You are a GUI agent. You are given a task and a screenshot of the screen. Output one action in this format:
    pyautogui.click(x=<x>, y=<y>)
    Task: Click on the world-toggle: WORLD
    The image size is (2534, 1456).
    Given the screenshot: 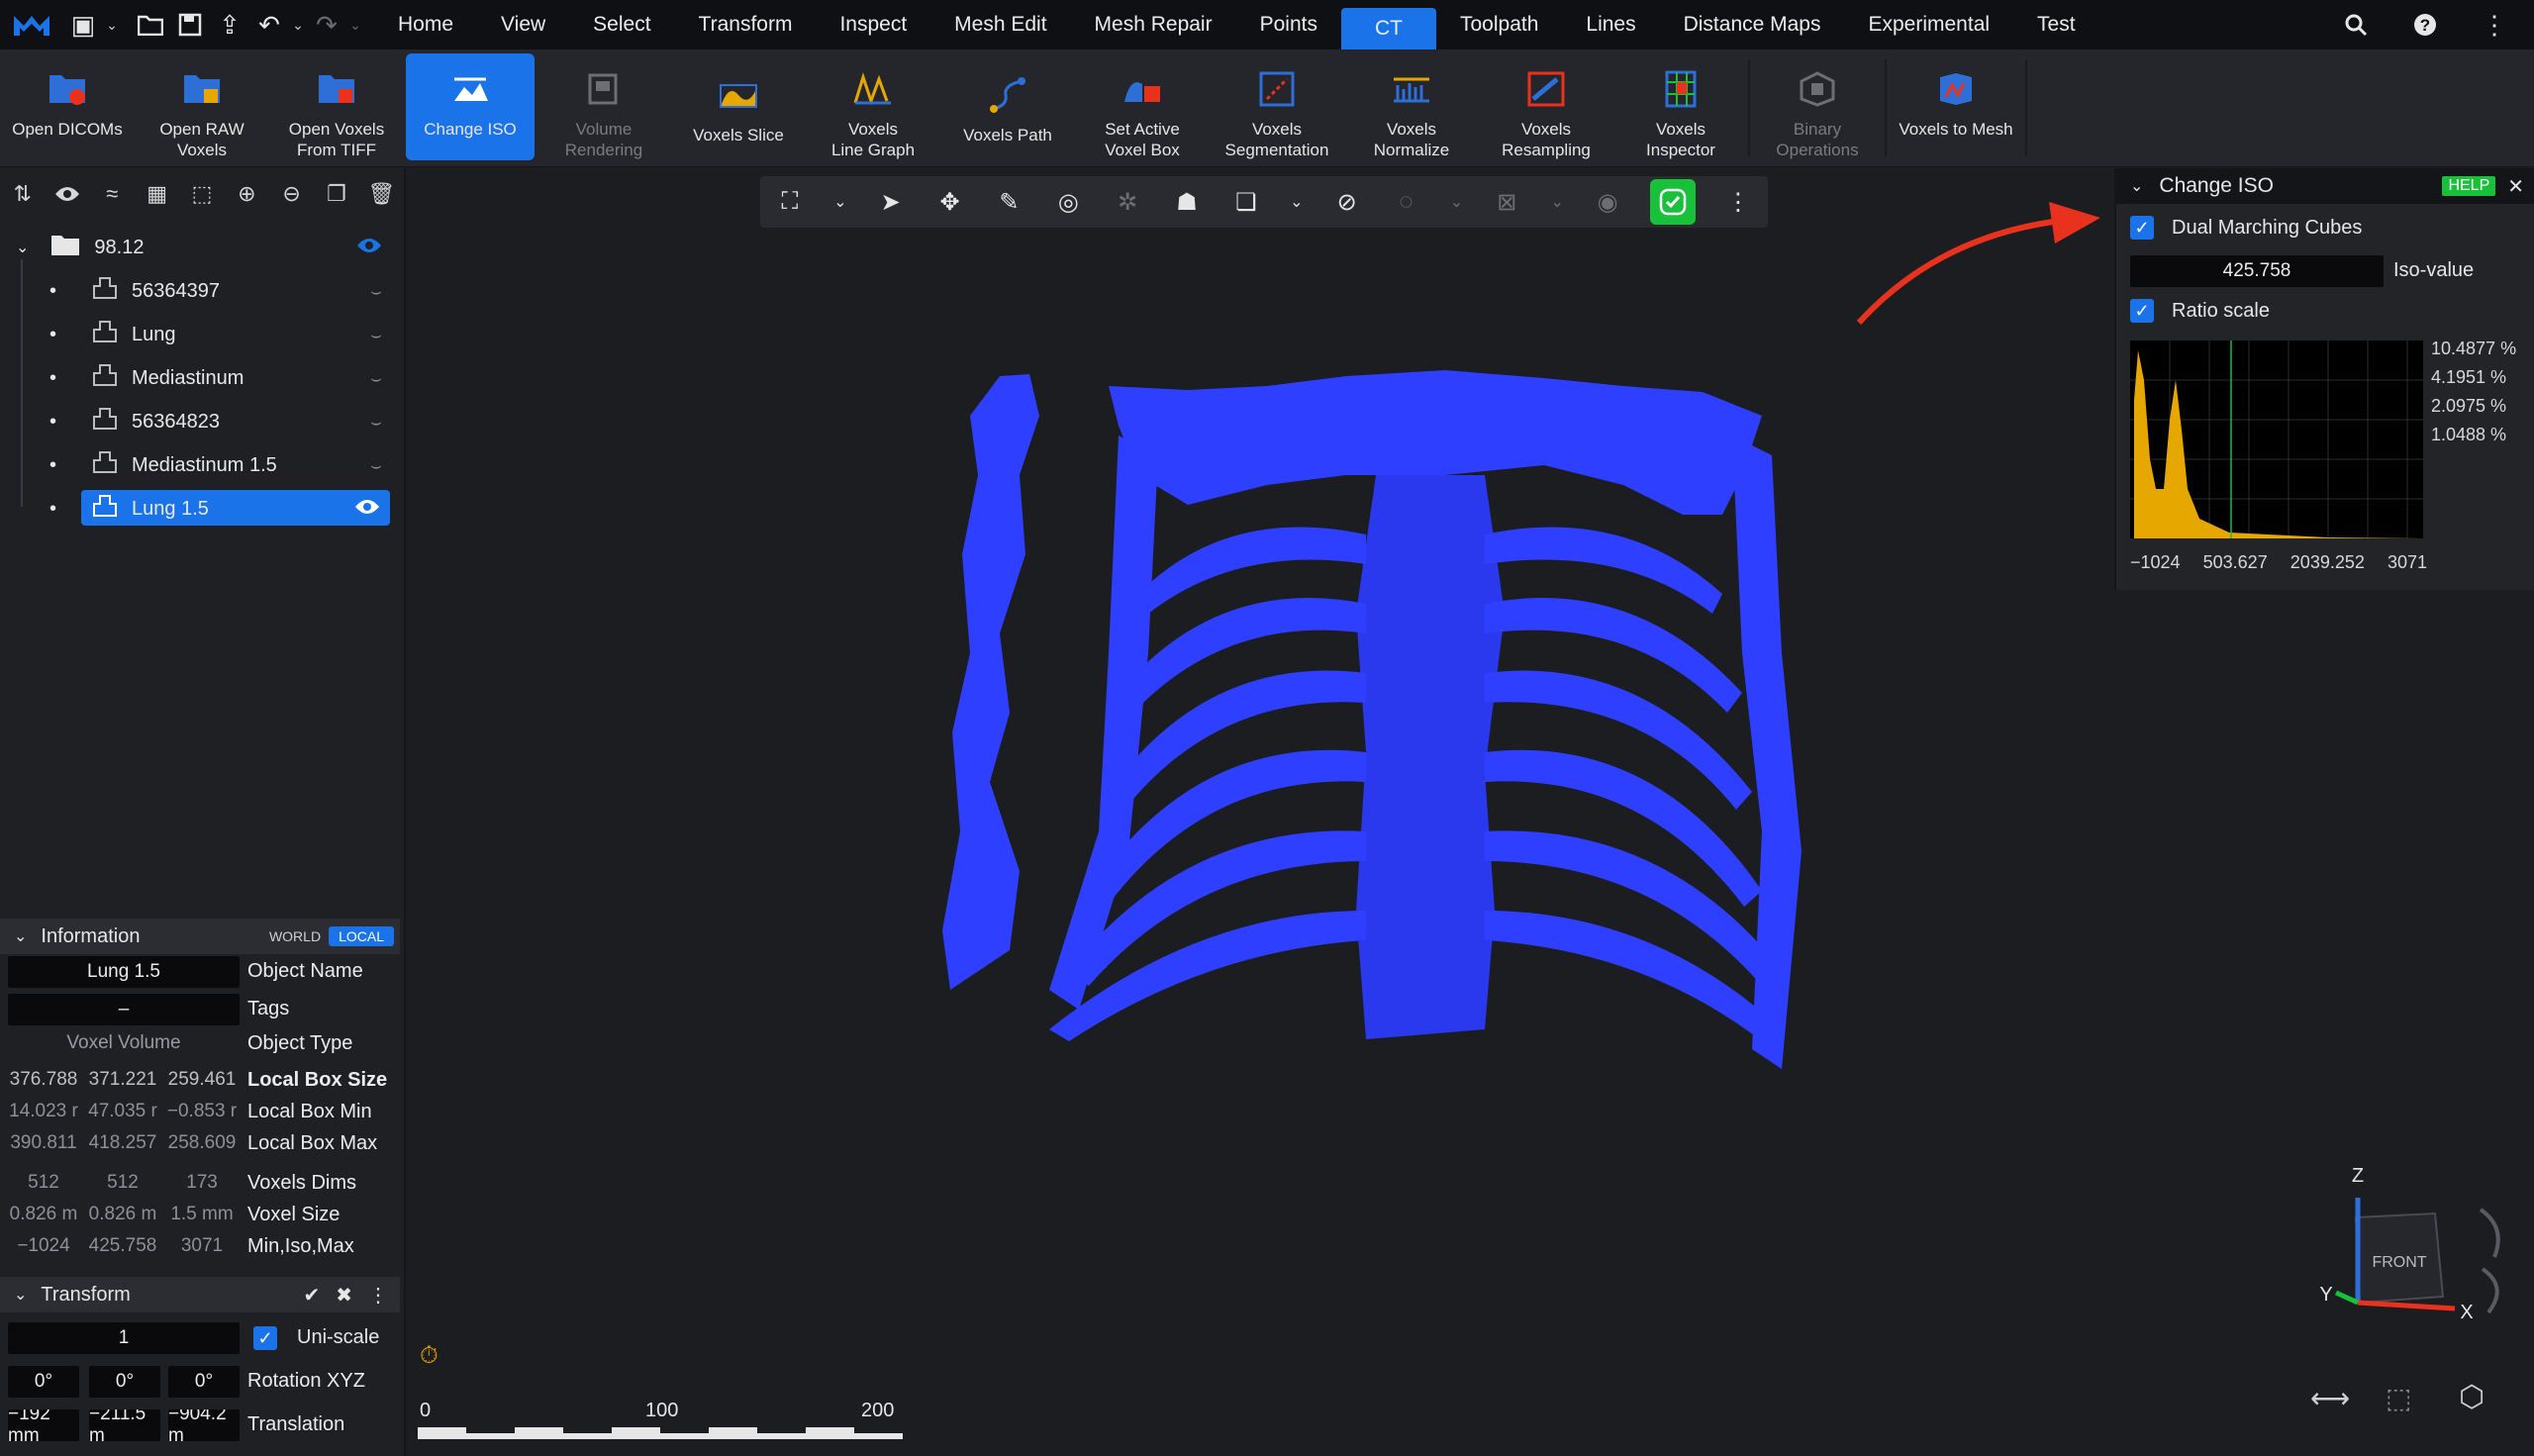 What is the action you would take?
    pyautogui.click(x=295, y=936)
    